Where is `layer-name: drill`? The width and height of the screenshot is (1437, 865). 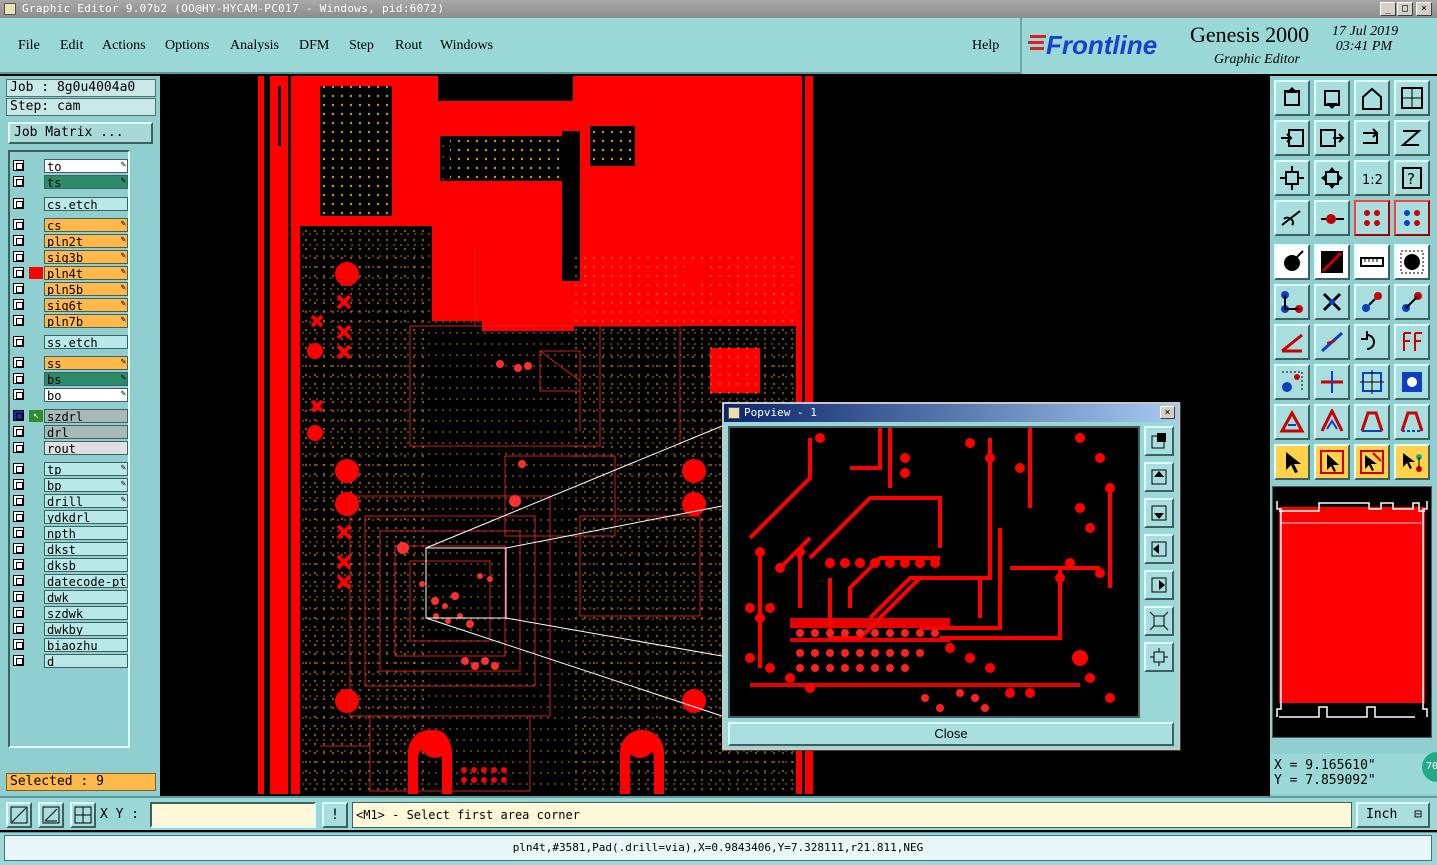 layer-name: drill is located at coordinates (86, 501).